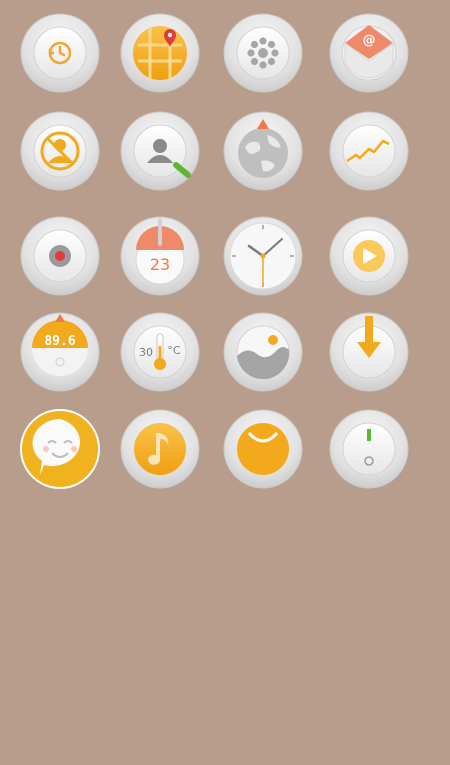 Image resolution: width=450 pixels, height=765 pixels. I want to click on gallery-app-icon, so click(263, 352).